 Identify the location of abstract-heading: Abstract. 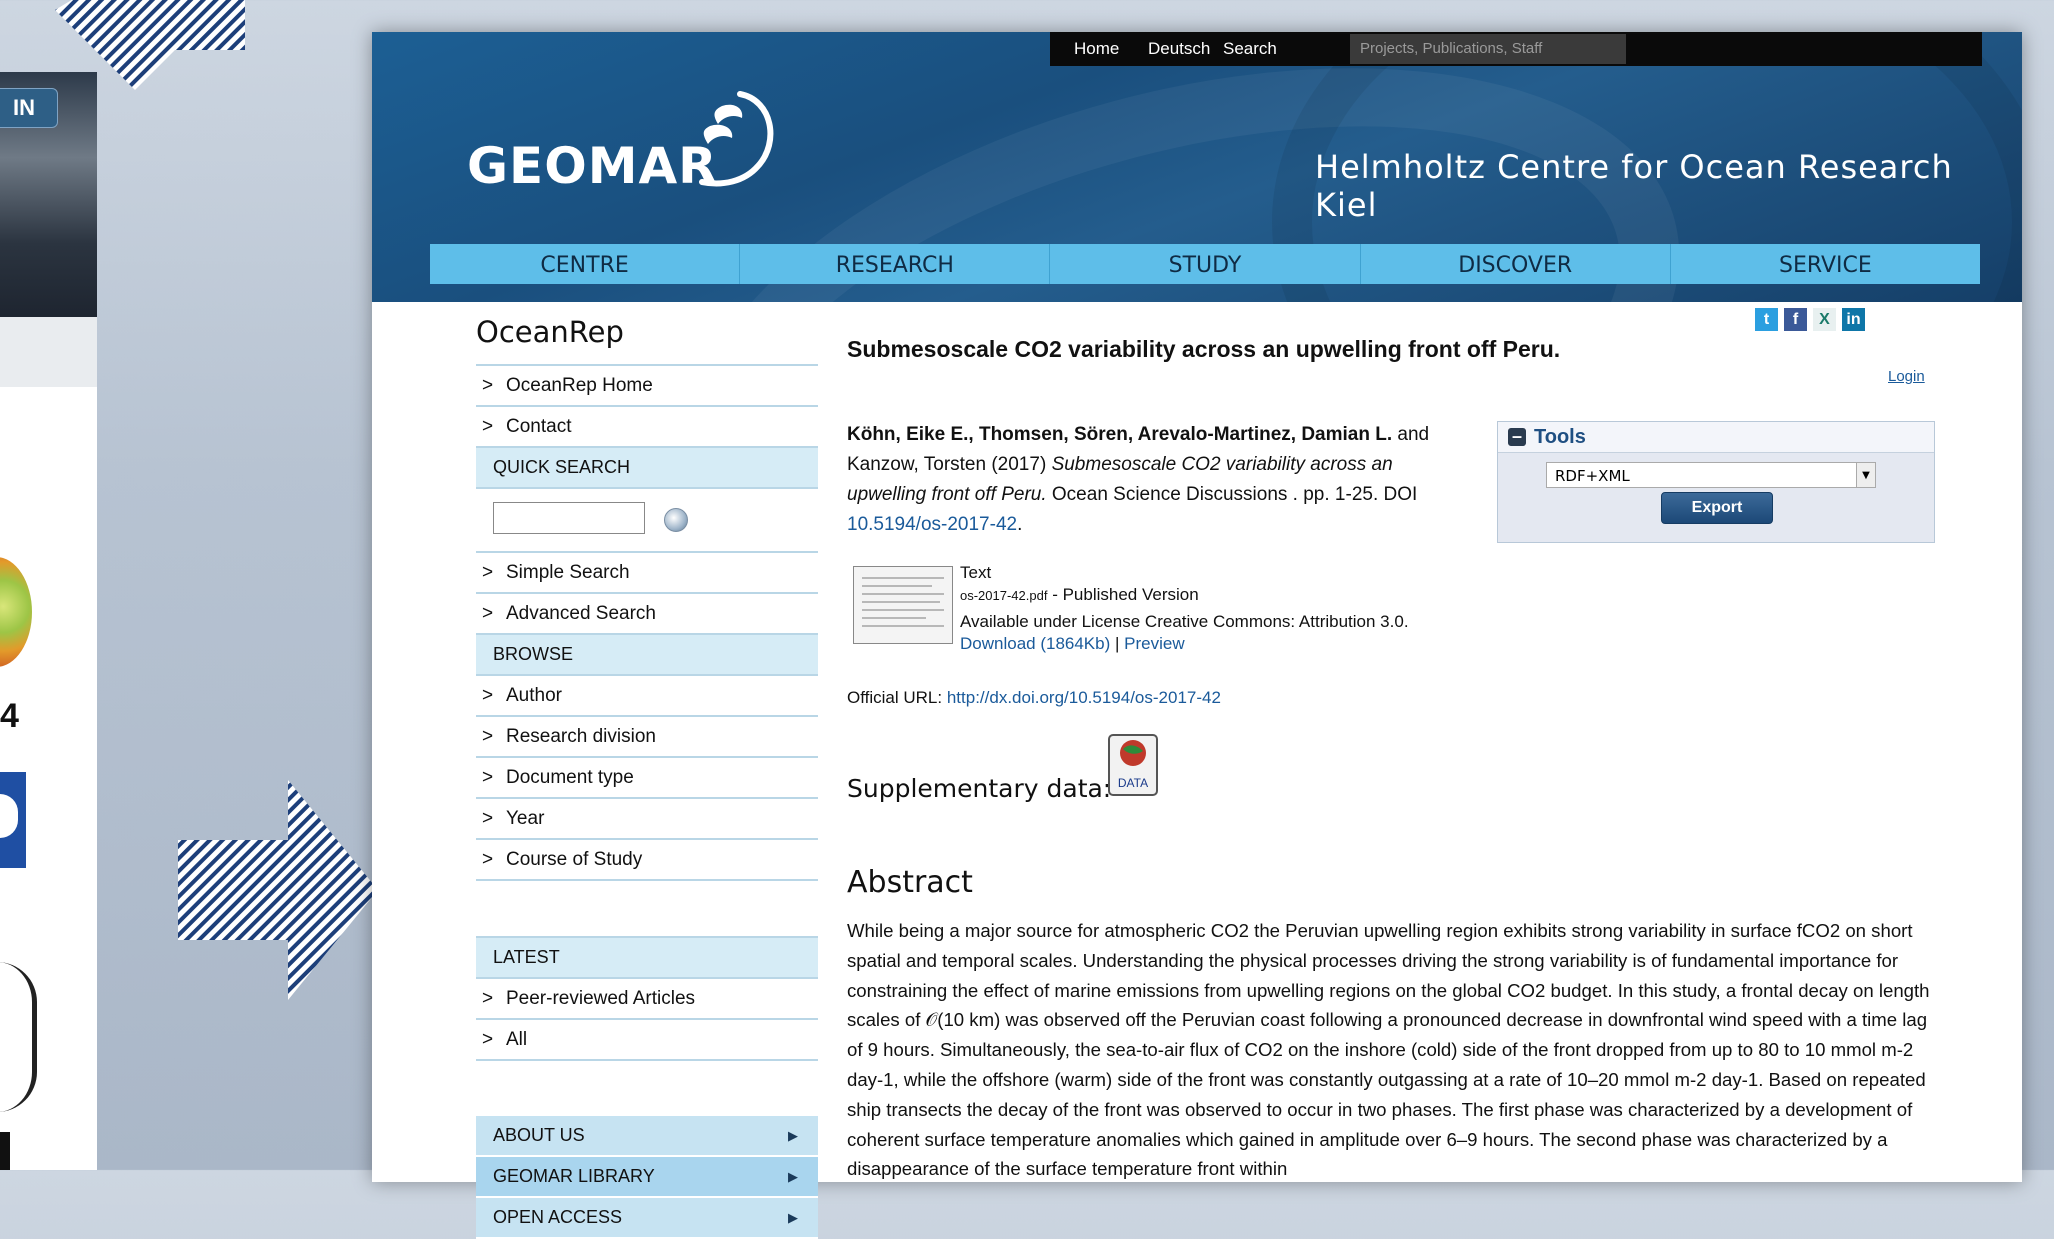
(910, 882).